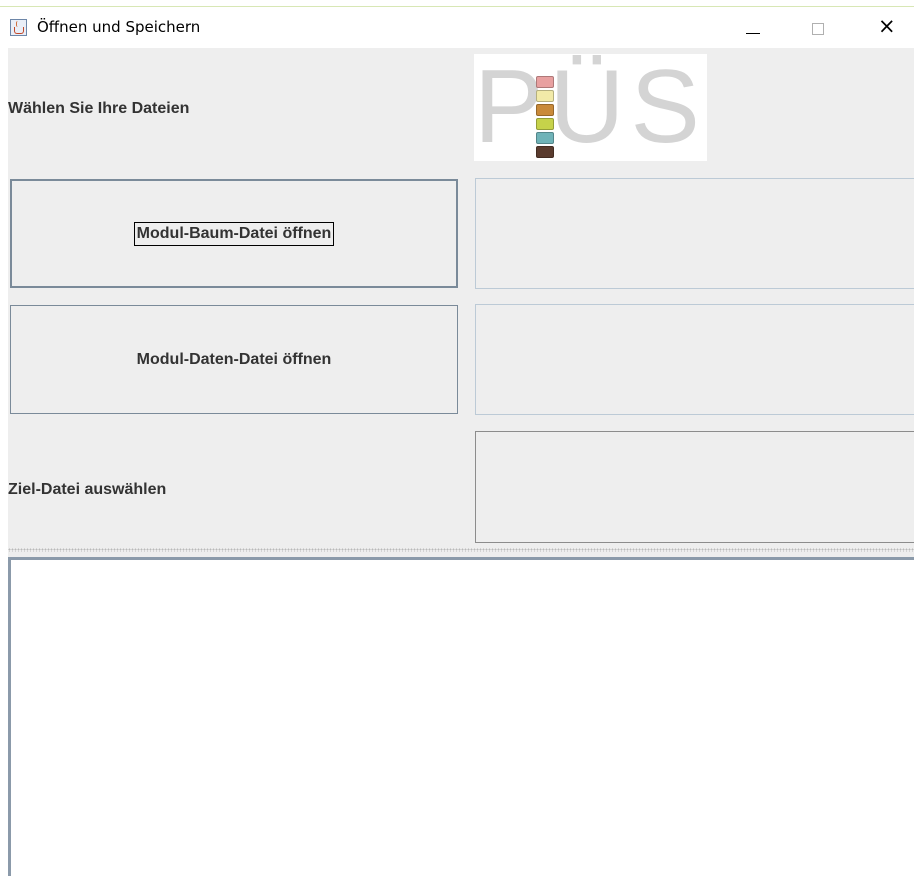 This screenshot has width=914, height=876. What do you see at coordinates (119, 27) in the screenshot?
I see `window-title: Öffnen und Speichern` at bounding box center [119, 27].